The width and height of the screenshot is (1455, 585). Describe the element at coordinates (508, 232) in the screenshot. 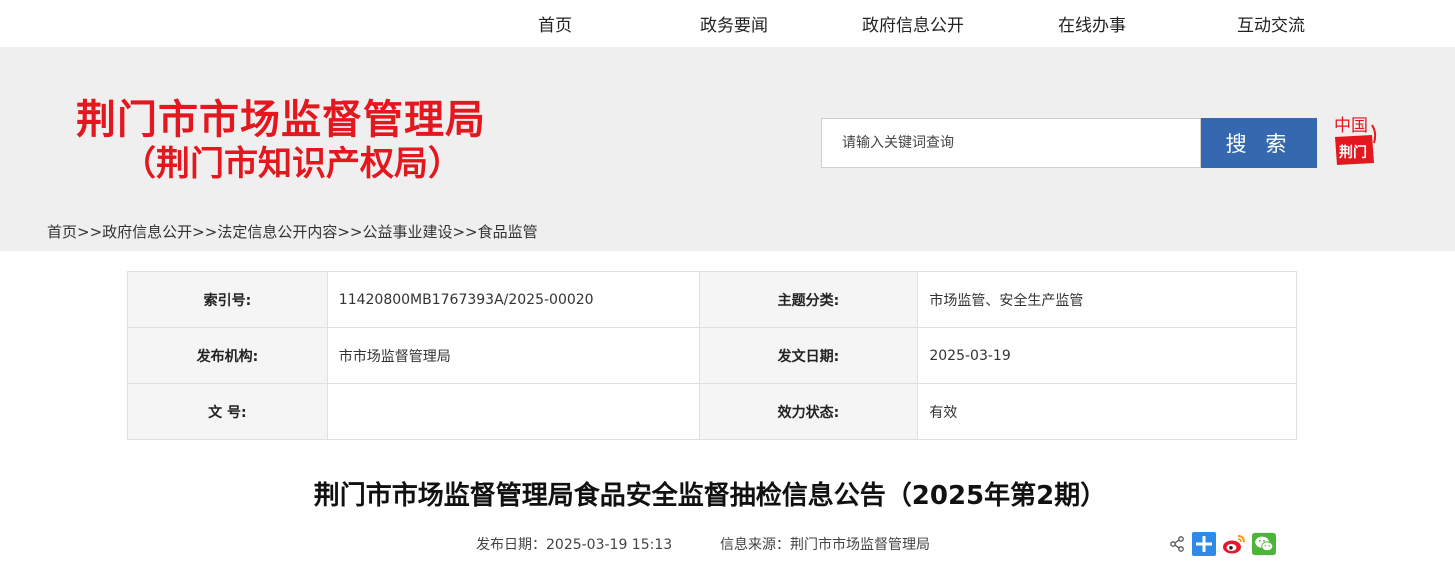

I see `breadcrumb-item-food-supervision: 食品监管` at that location.